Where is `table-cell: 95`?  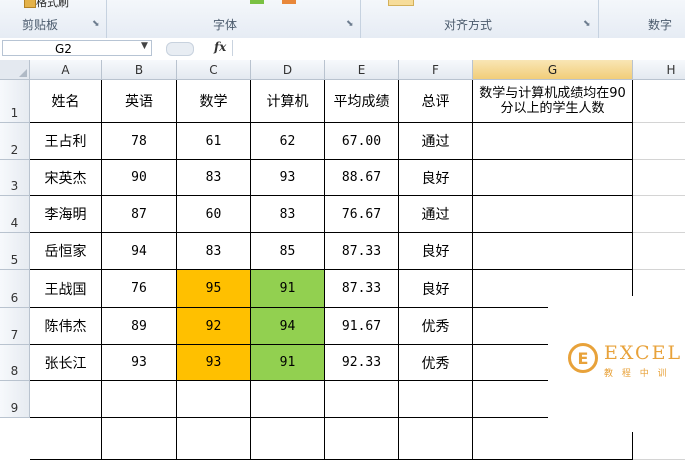 table-cell: 95 is located at coordinates (214, 289).